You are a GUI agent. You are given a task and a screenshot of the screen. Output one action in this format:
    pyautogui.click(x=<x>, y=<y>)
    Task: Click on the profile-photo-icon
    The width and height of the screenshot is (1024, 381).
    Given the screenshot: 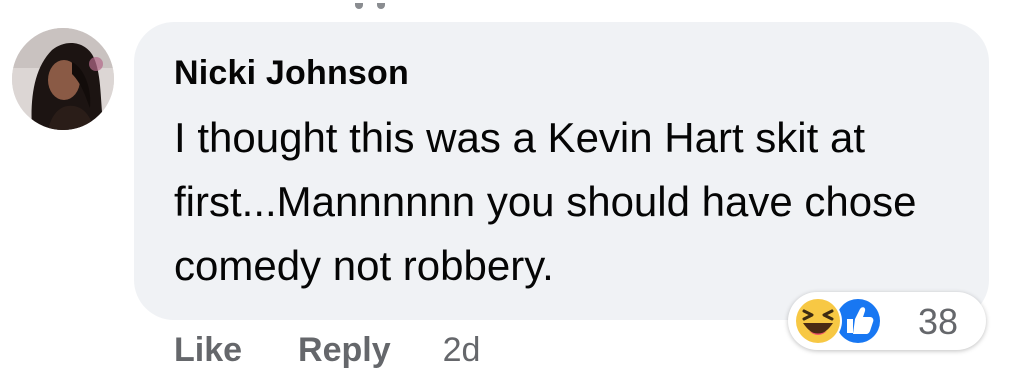 What is the action you would take?
    pyautogui.click(x=63, y=79)
    